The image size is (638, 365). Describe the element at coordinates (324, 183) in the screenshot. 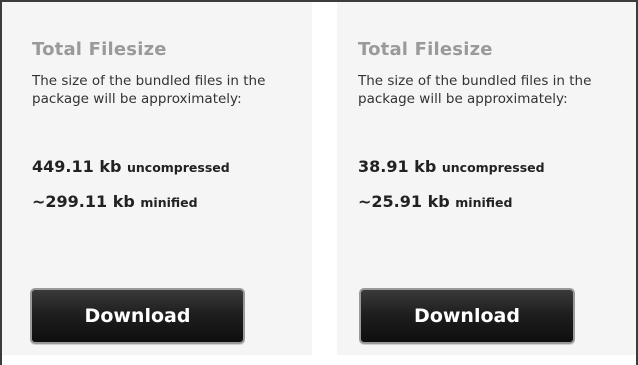

I see `panel-gap` at that location.